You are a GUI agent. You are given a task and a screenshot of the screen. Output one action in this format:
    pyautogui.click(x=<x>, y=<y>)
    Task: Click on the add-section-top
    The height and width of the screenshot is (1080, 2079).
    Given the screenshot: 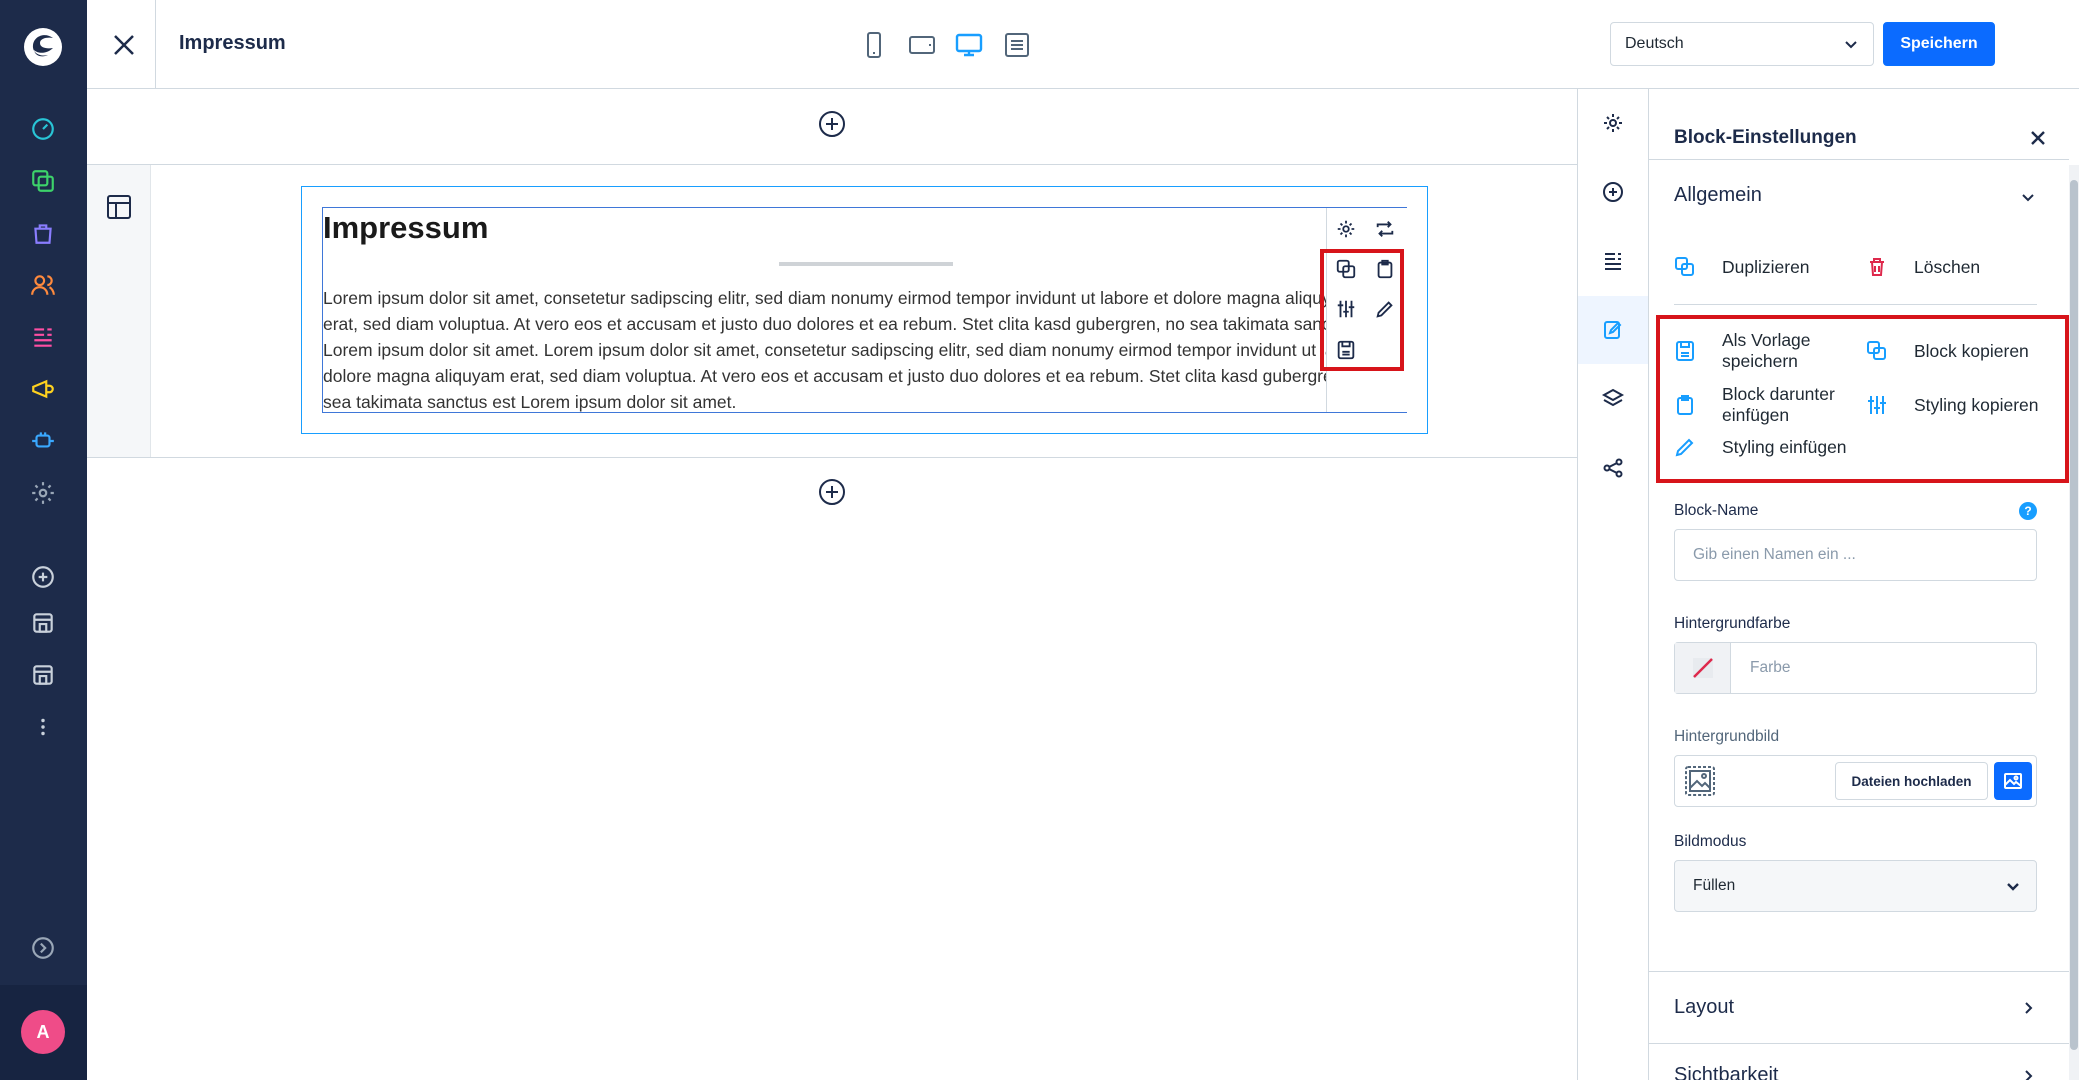 What is the action you would take?
    pyautogui.click(x=832, y=124)
    